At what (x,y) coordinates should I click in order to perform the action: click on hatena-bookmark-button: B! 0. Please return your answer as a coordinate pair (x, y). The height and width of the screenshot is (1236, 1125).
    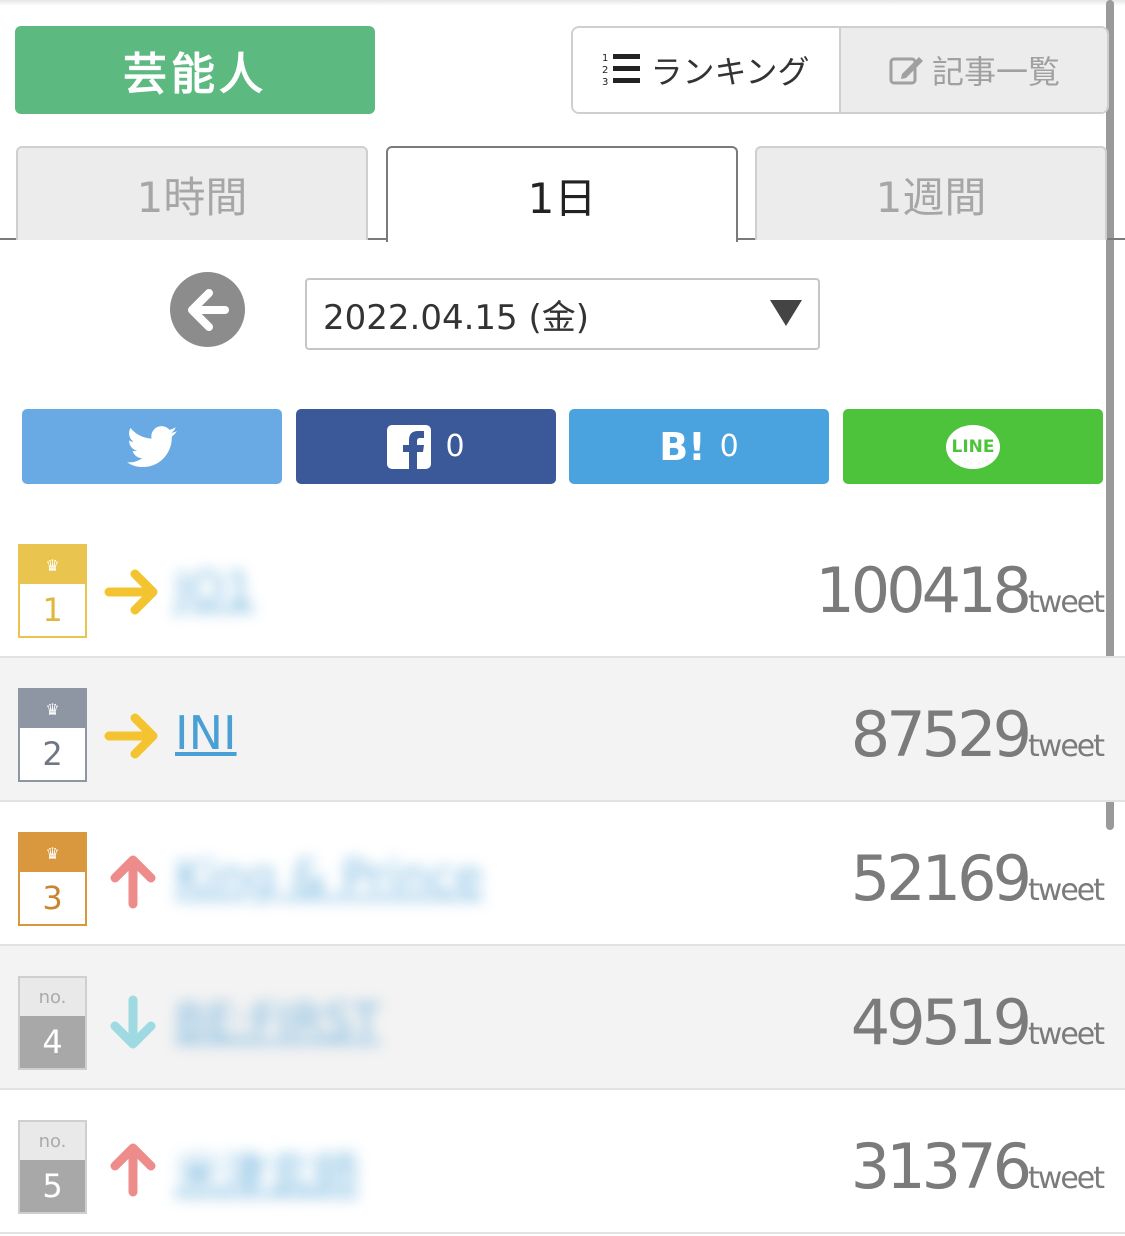
    Looking at the image, I should click on (699, 446).